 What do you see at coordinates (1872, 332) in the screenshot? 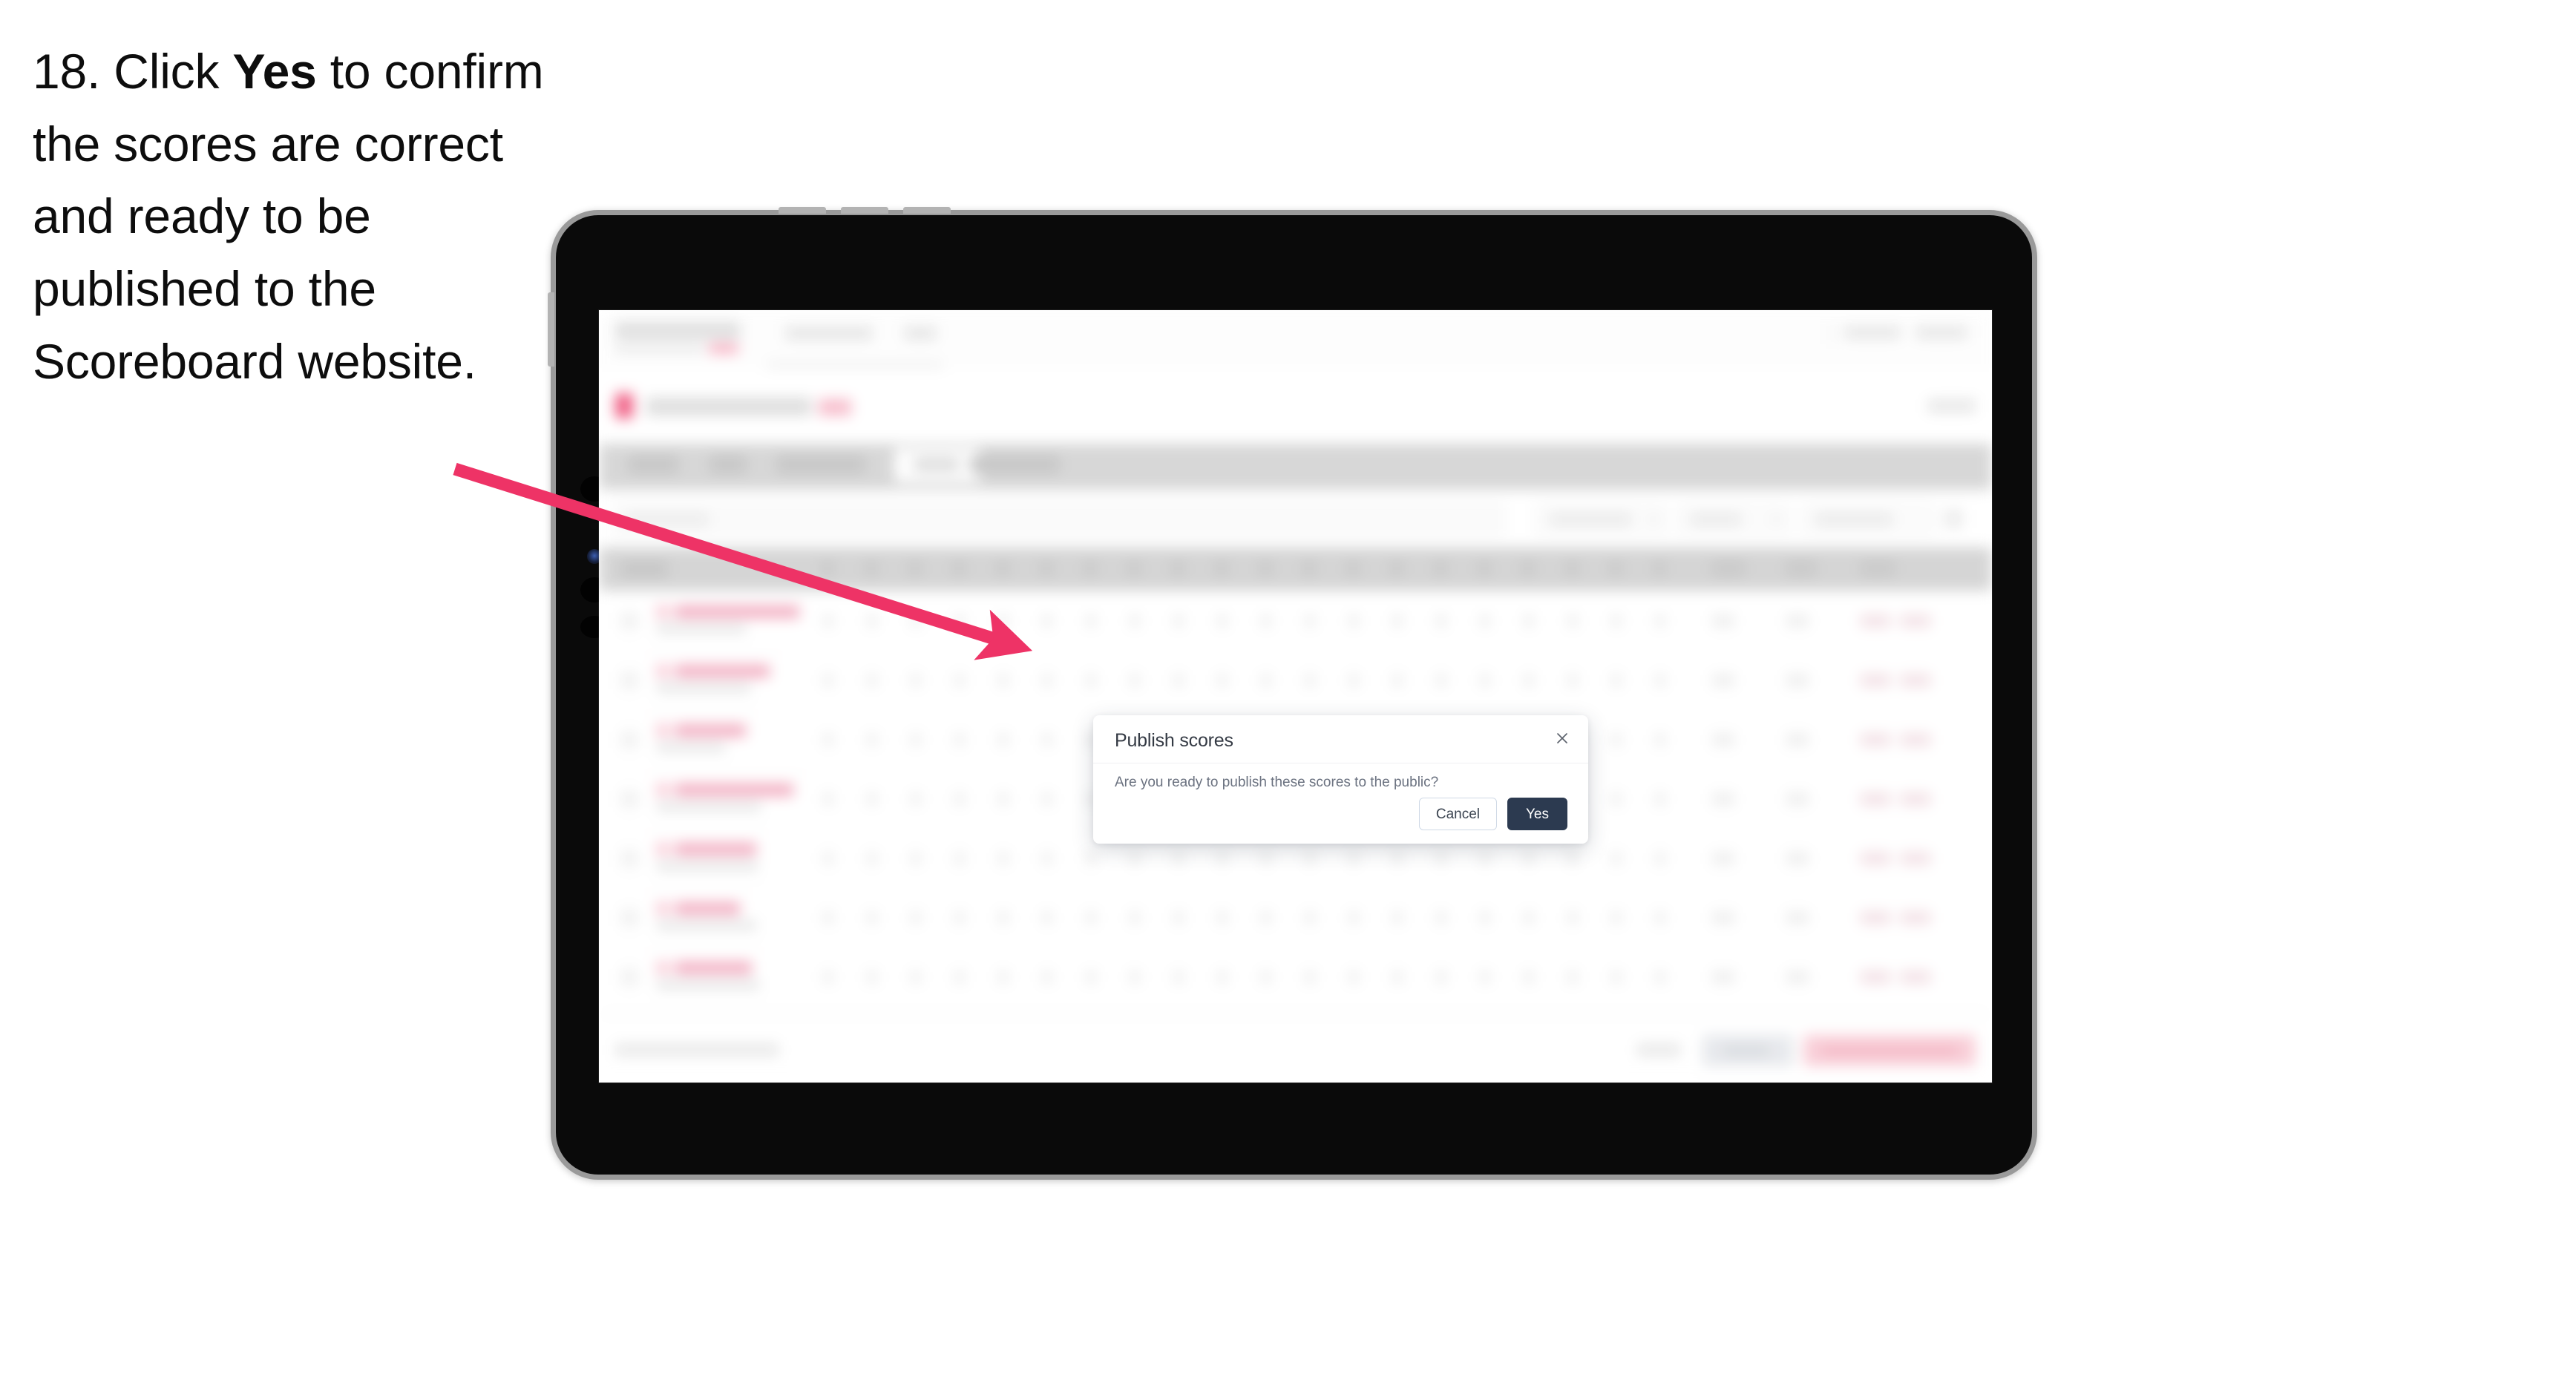
I see `header-user-label` at bounding box center [1872, 332].